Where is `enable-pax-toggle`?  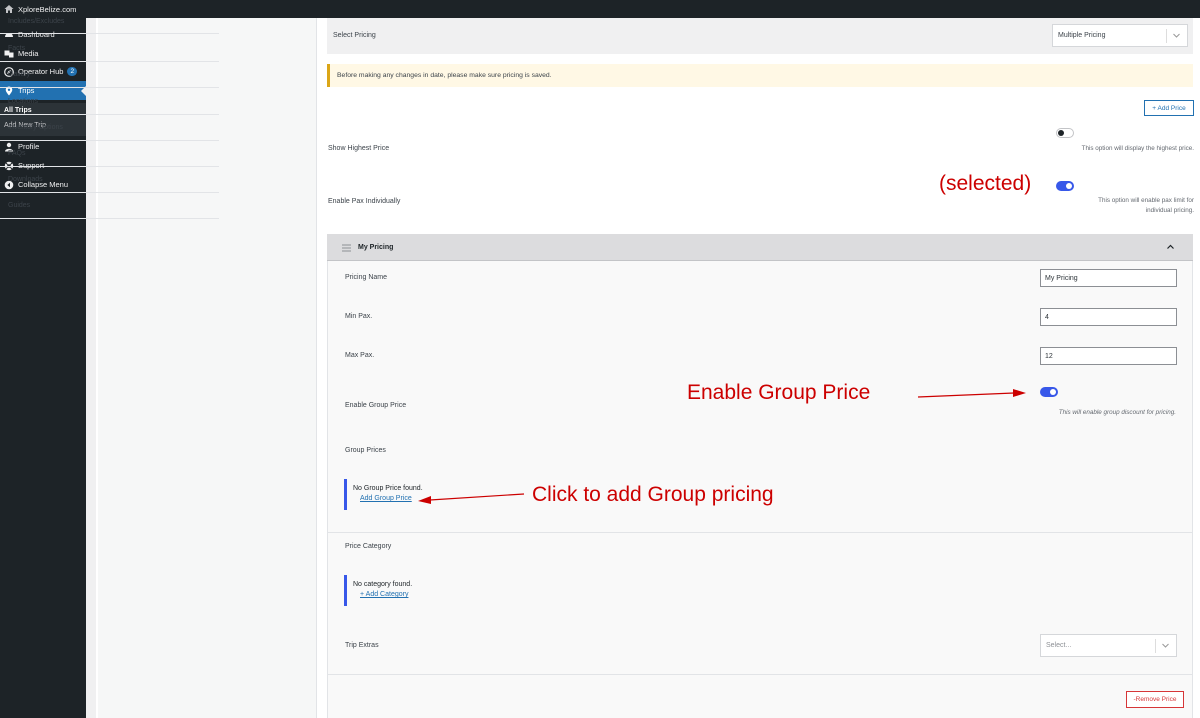
enable-pax-toggle is located at coordinates (1065, 186).